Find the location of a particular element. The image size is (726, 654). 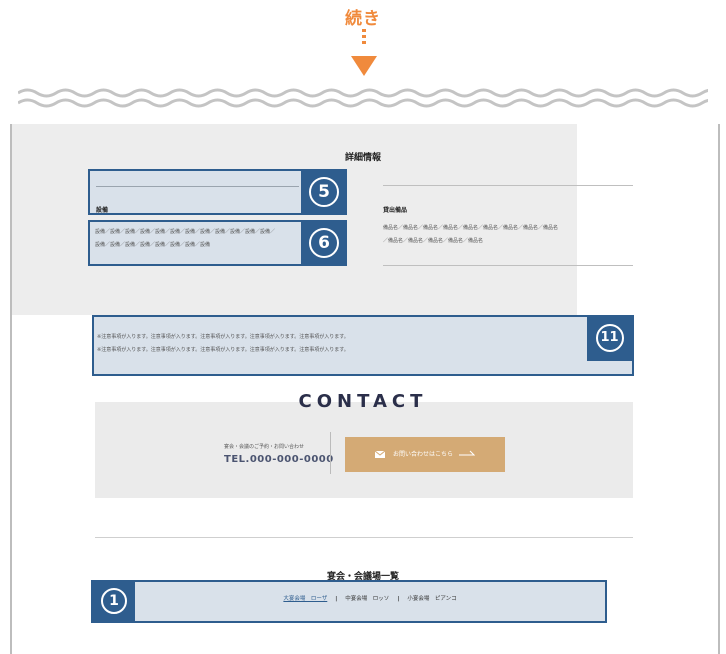

detail-title: 詳細情報 is located at coordinates (362, 158).